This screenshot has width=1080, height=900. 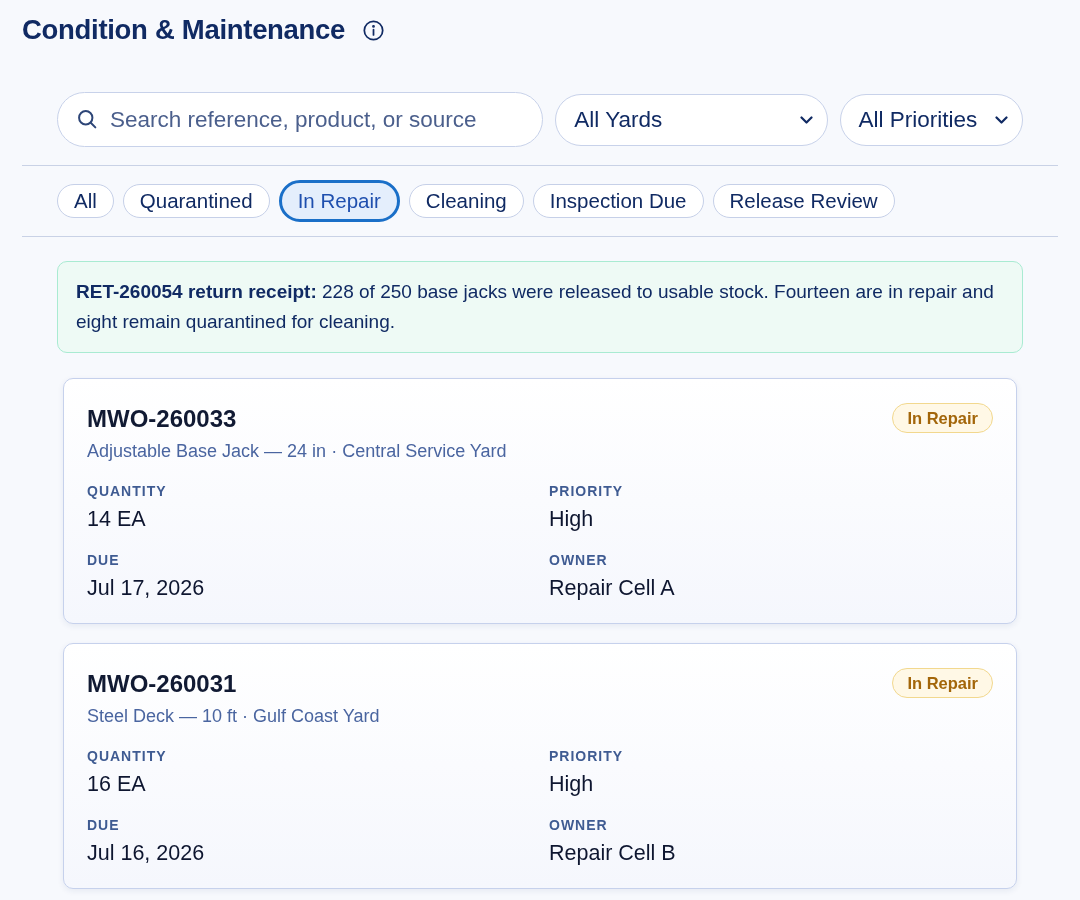 What do you see at coordinates (87, 119) in the screenshot?
I see `search-icon` at bounding box center [87, 119].